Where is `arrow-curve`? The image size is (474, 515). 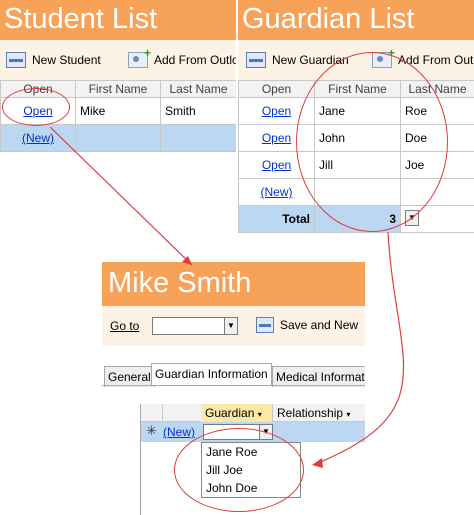
arrow-curve is located at coordinates (361, 347).